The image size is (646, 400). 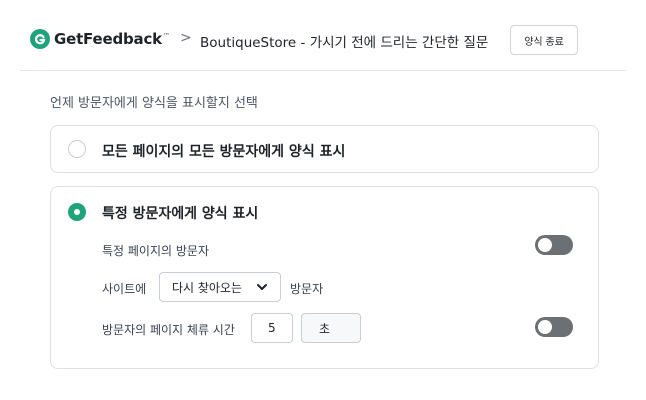 What do you see at coordinates (168, 330) in the screenshot?
I see `time-on-page-label: 방문자의 페이지 체류 시간` at bounding box center [168, 330].